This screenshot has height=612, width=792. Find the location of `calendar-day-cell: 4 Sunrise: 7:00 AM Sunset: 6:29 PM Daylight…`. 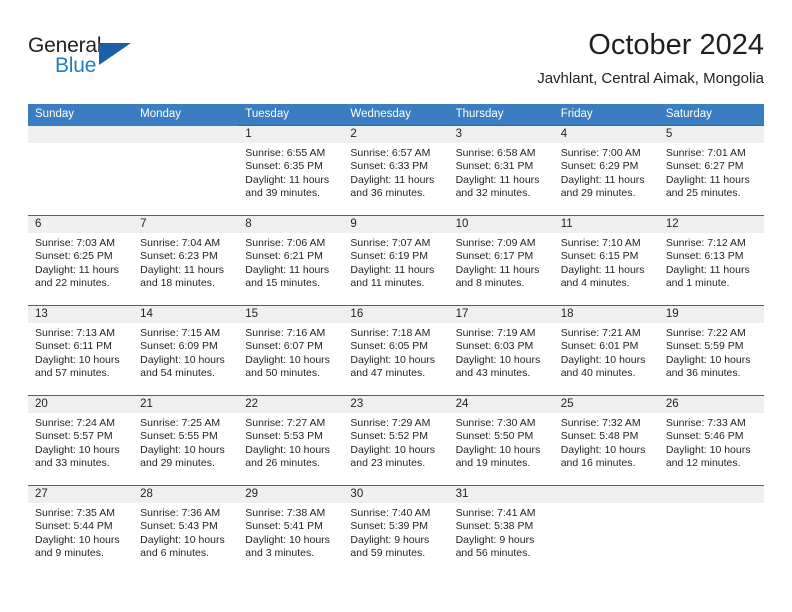

calendar-day-cell: 4 Sunrise: 7:00 AM Sunset: 6:29 PM Daylight… is located at coordinates (606, 170).